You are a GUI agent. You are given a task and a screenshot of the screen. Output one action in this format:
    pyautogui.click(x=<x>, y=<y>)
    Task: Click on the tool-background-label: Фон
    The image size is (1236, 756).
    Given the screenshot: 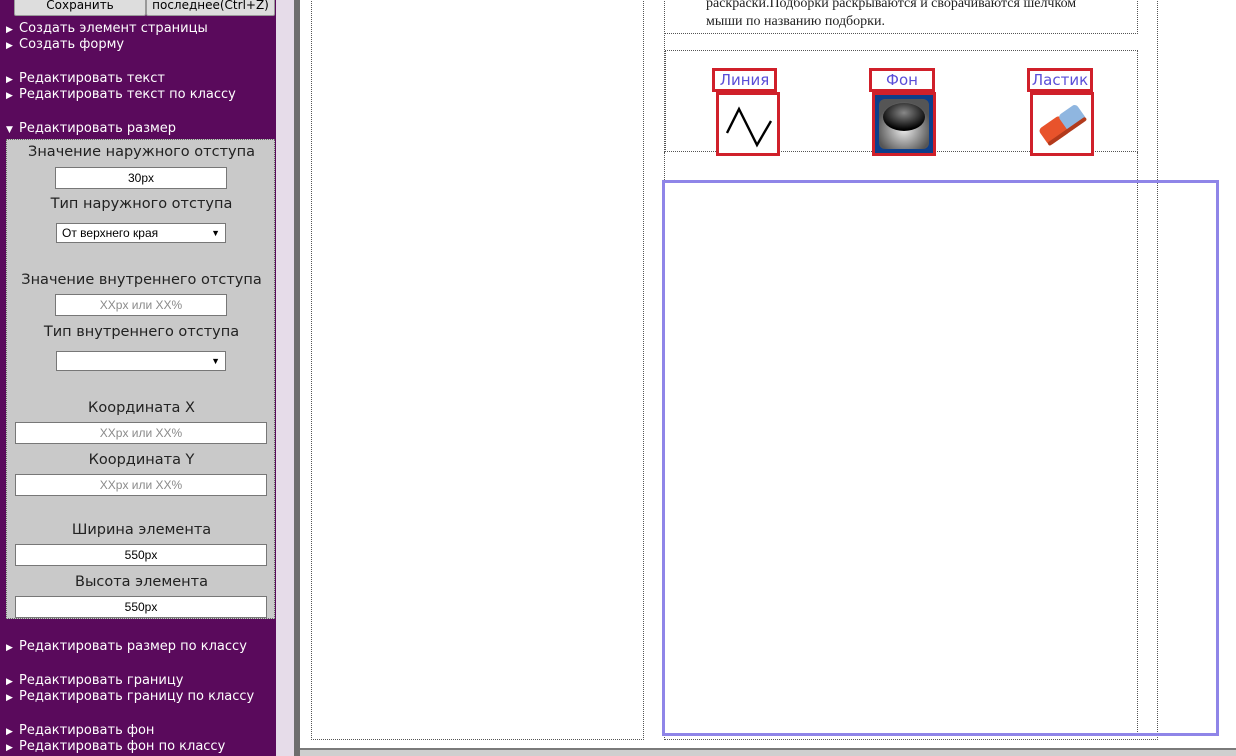 What is the action you would take?
    pyautogui.click(x=902, y=80)
    